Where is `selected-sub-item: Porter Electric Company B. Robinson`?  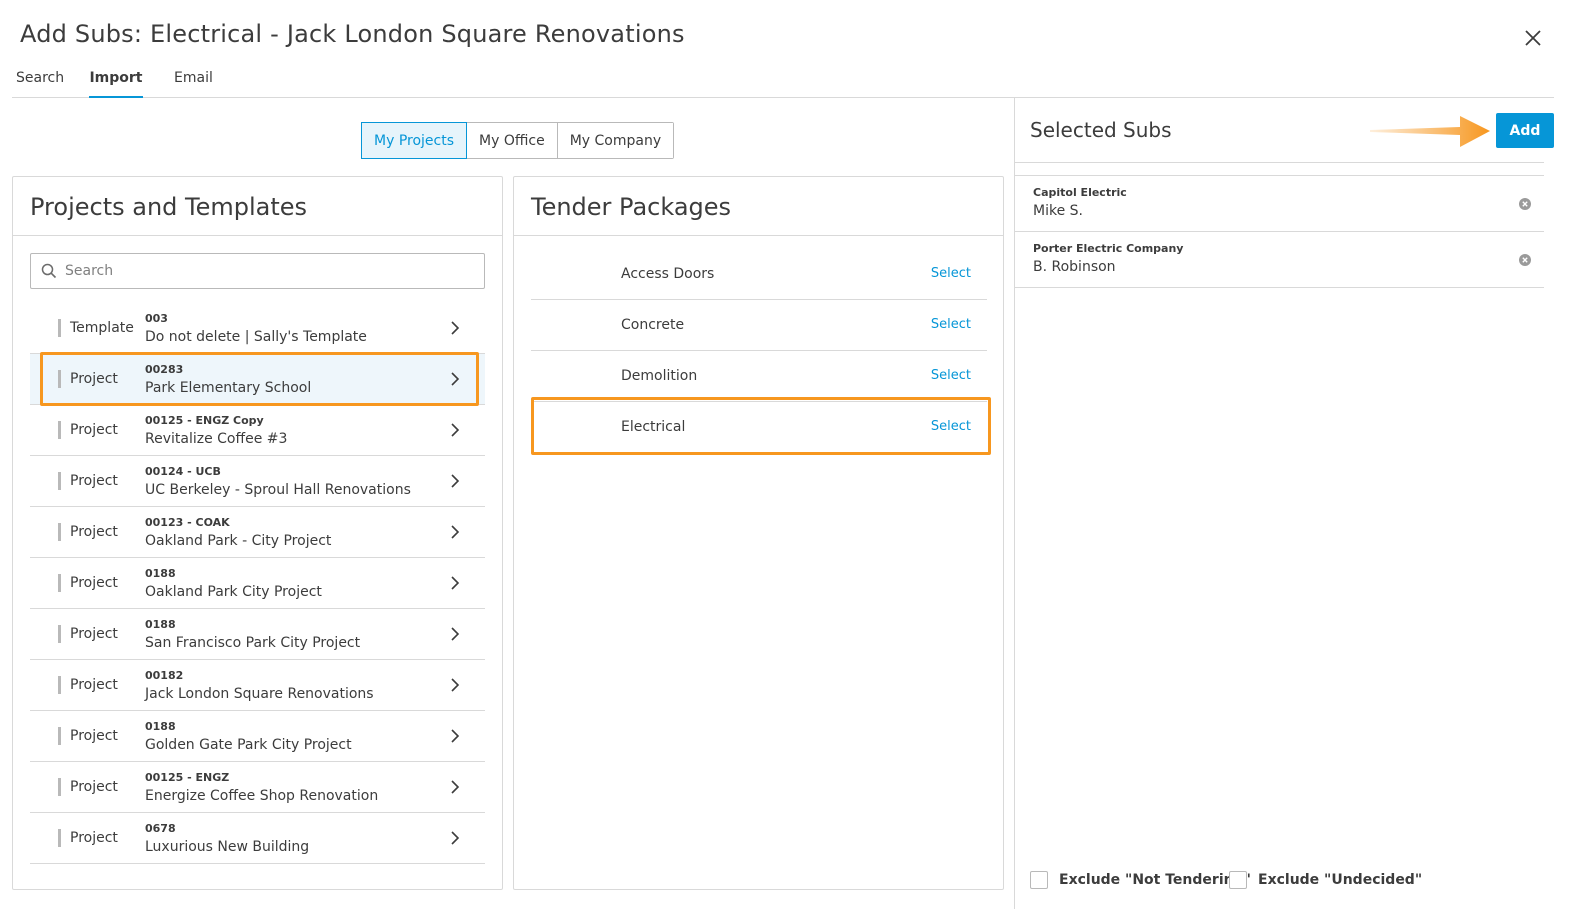
selected-sub-item: Porter Electric Company B. Robinson is located at coordinates (1279, 260).